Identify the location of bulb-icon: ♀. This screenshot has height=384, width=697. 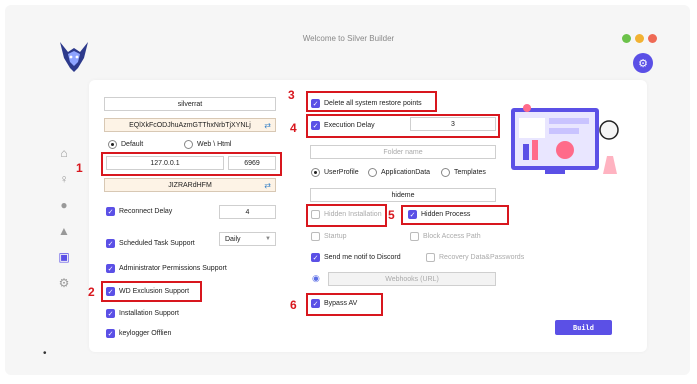
(64, 179).